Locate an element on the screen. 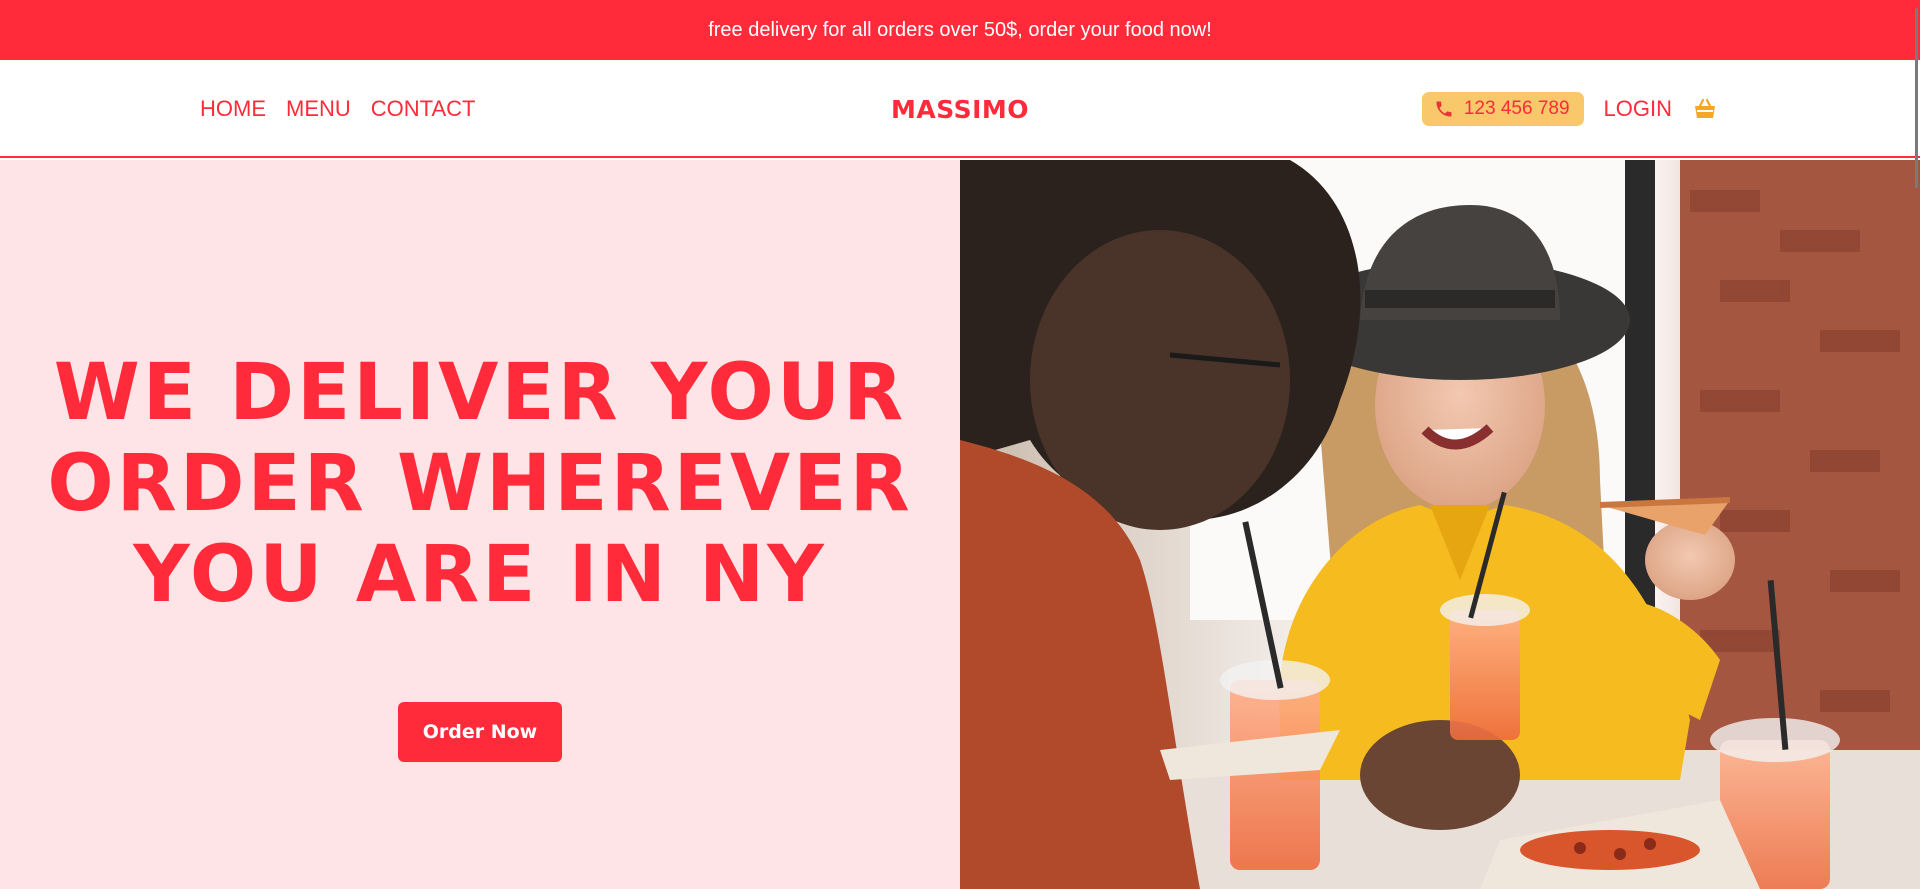 The image size is (1920, 889). hero-title-line: ORDER WHEREVER is located at coordinates (480, 484).